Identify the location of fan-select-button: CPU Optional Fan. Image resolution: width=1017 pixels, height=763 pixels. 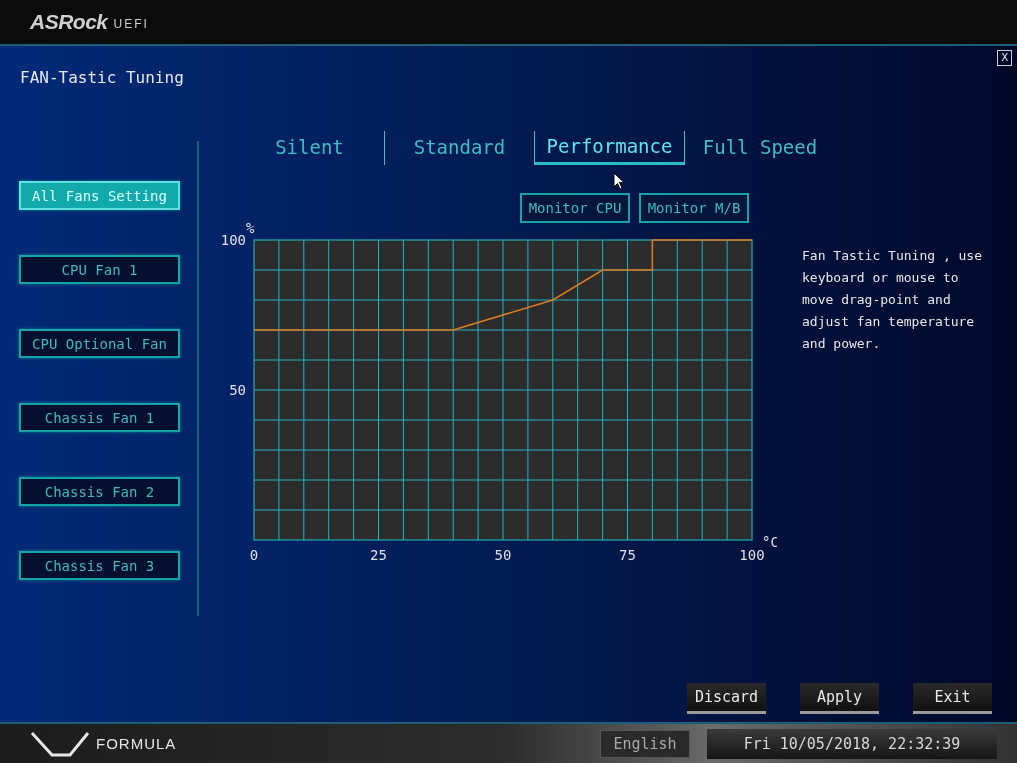
(99, 343).